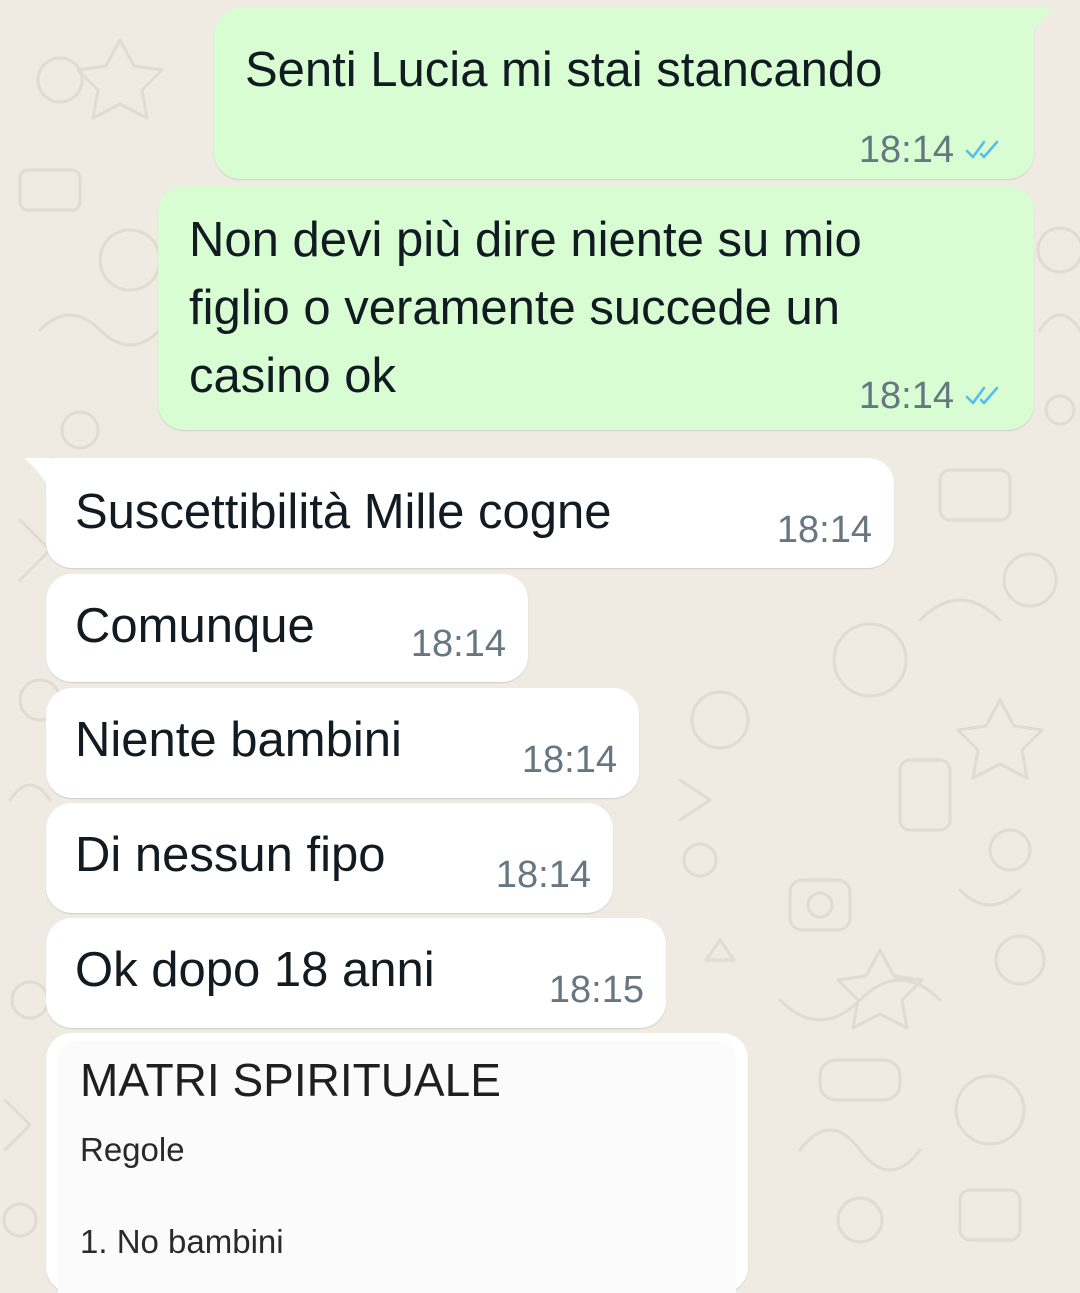 The width and height of the screenshot is (1080, 1293). I want to click on document-heading: Regole, so click(132, 1149).